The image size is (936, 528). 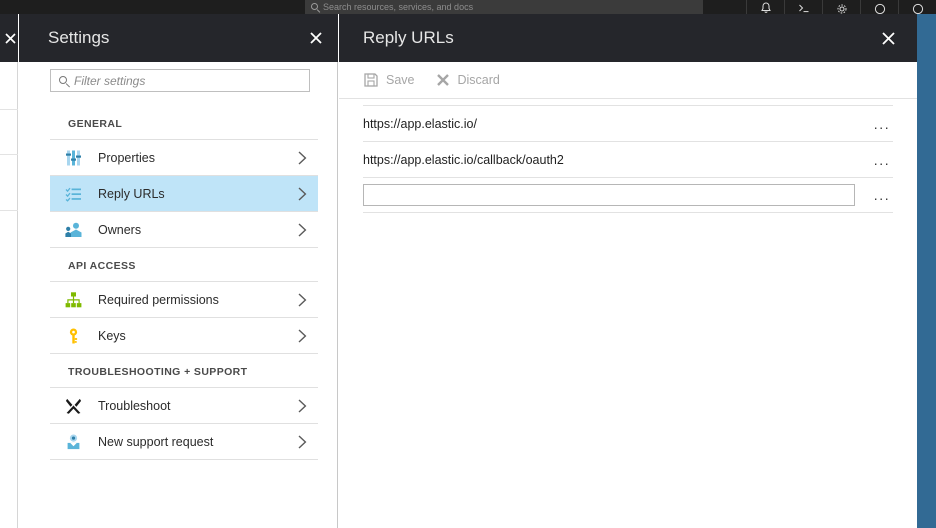 What do you see at coordinates (400, 80) in the screenshot?
I see `save-button-label: Save` at bounding box center [400, 80].